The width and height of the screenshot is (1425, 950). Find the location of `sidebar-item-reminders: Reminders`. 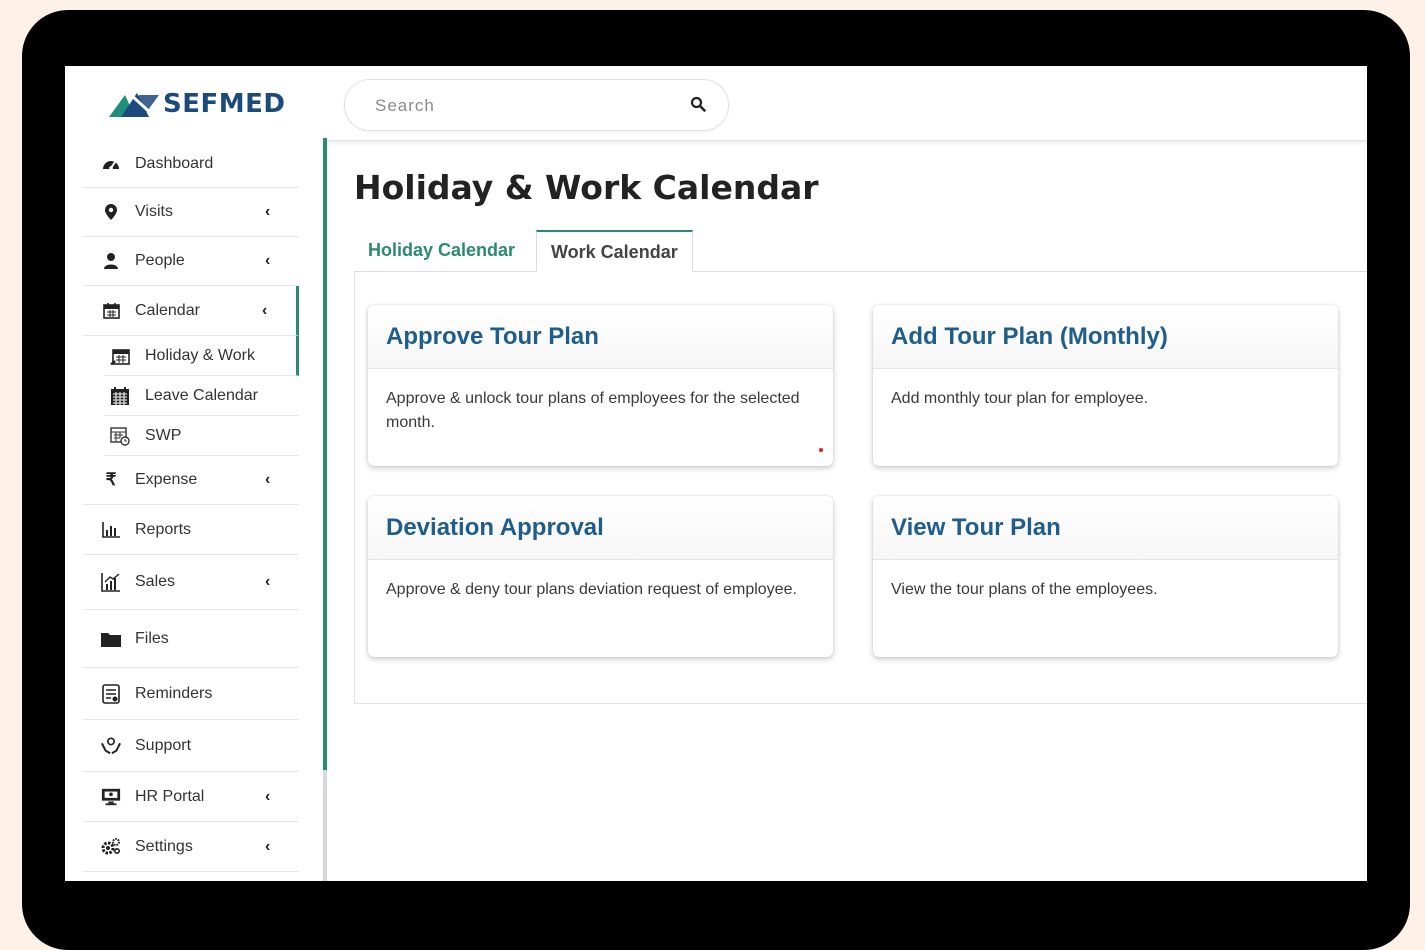

sidebar-item-reminders: Reminders is located at coordinates (191, 694).